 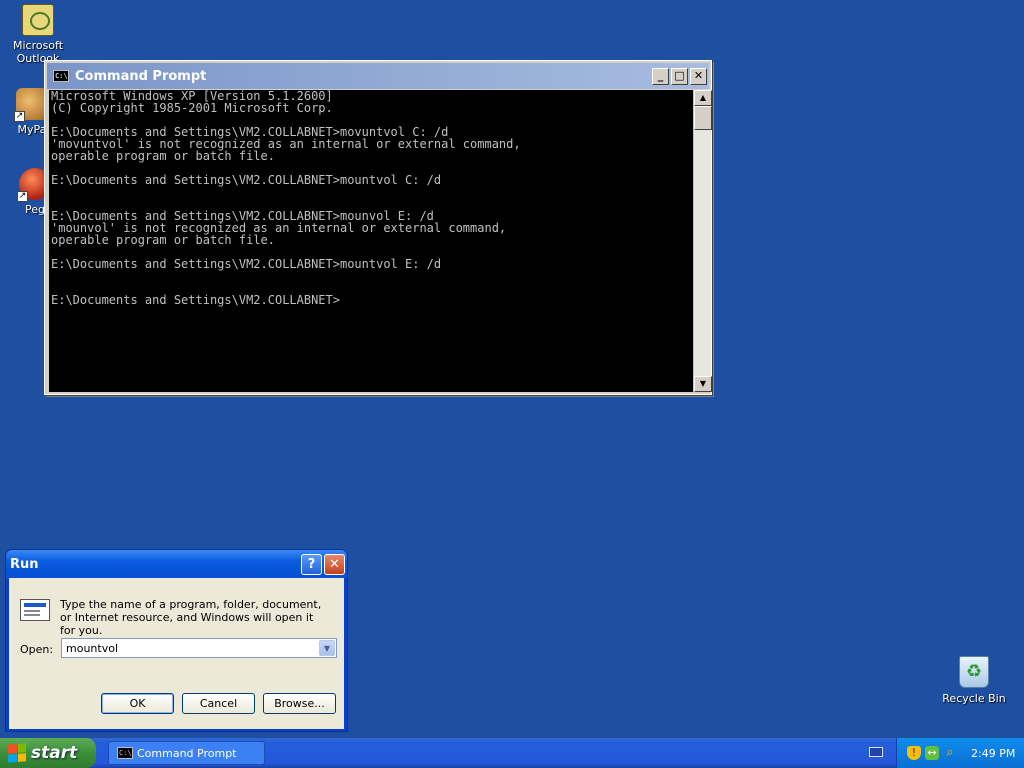 What do you see at coordinates (35, 610) in the screenshot?
I see `run-icon` at bounding box center [35, 610].